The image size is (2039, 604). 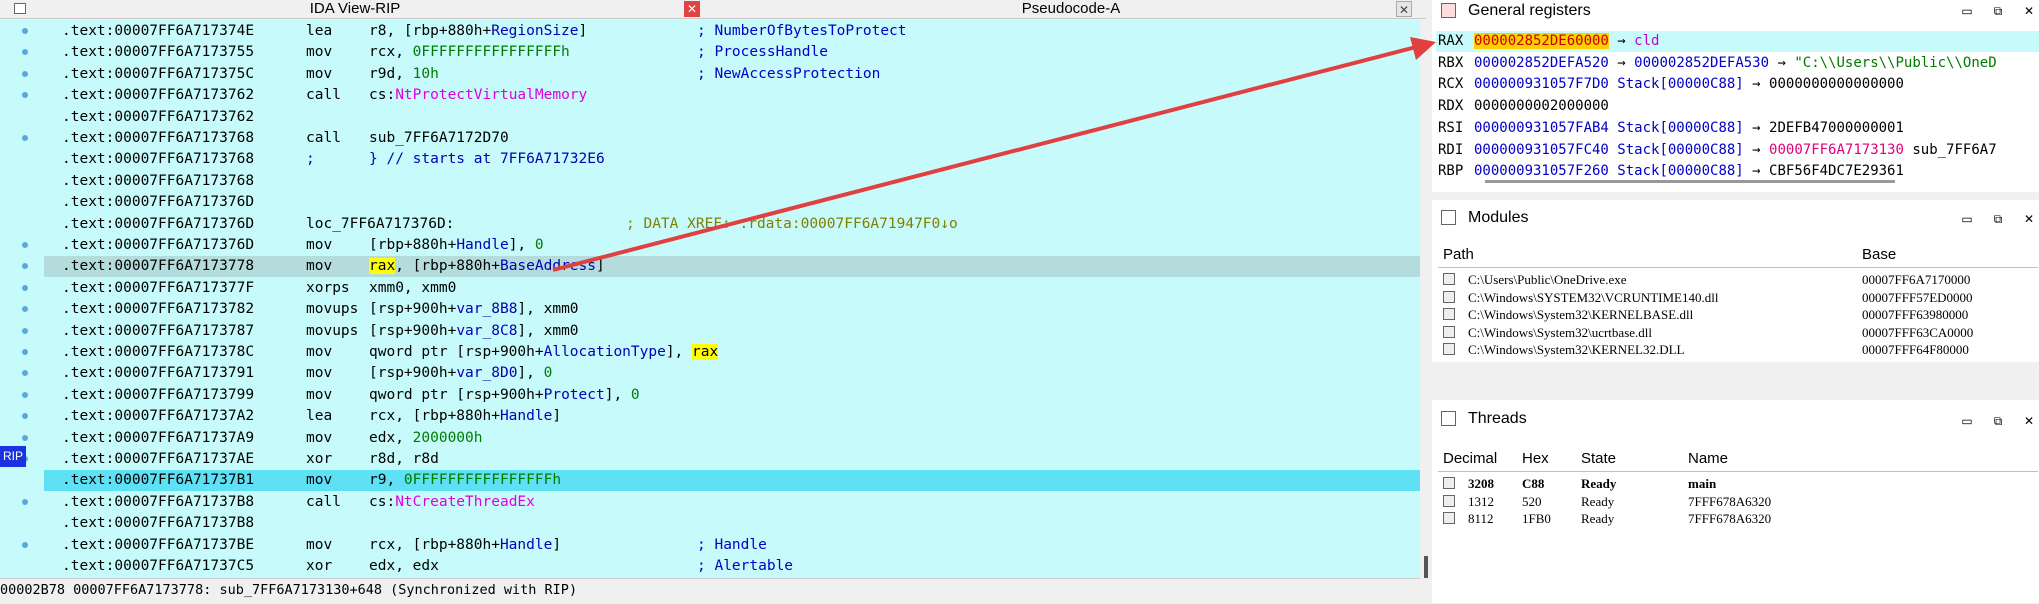 I want to click on arrow-head, so click(x=1423, y=48).